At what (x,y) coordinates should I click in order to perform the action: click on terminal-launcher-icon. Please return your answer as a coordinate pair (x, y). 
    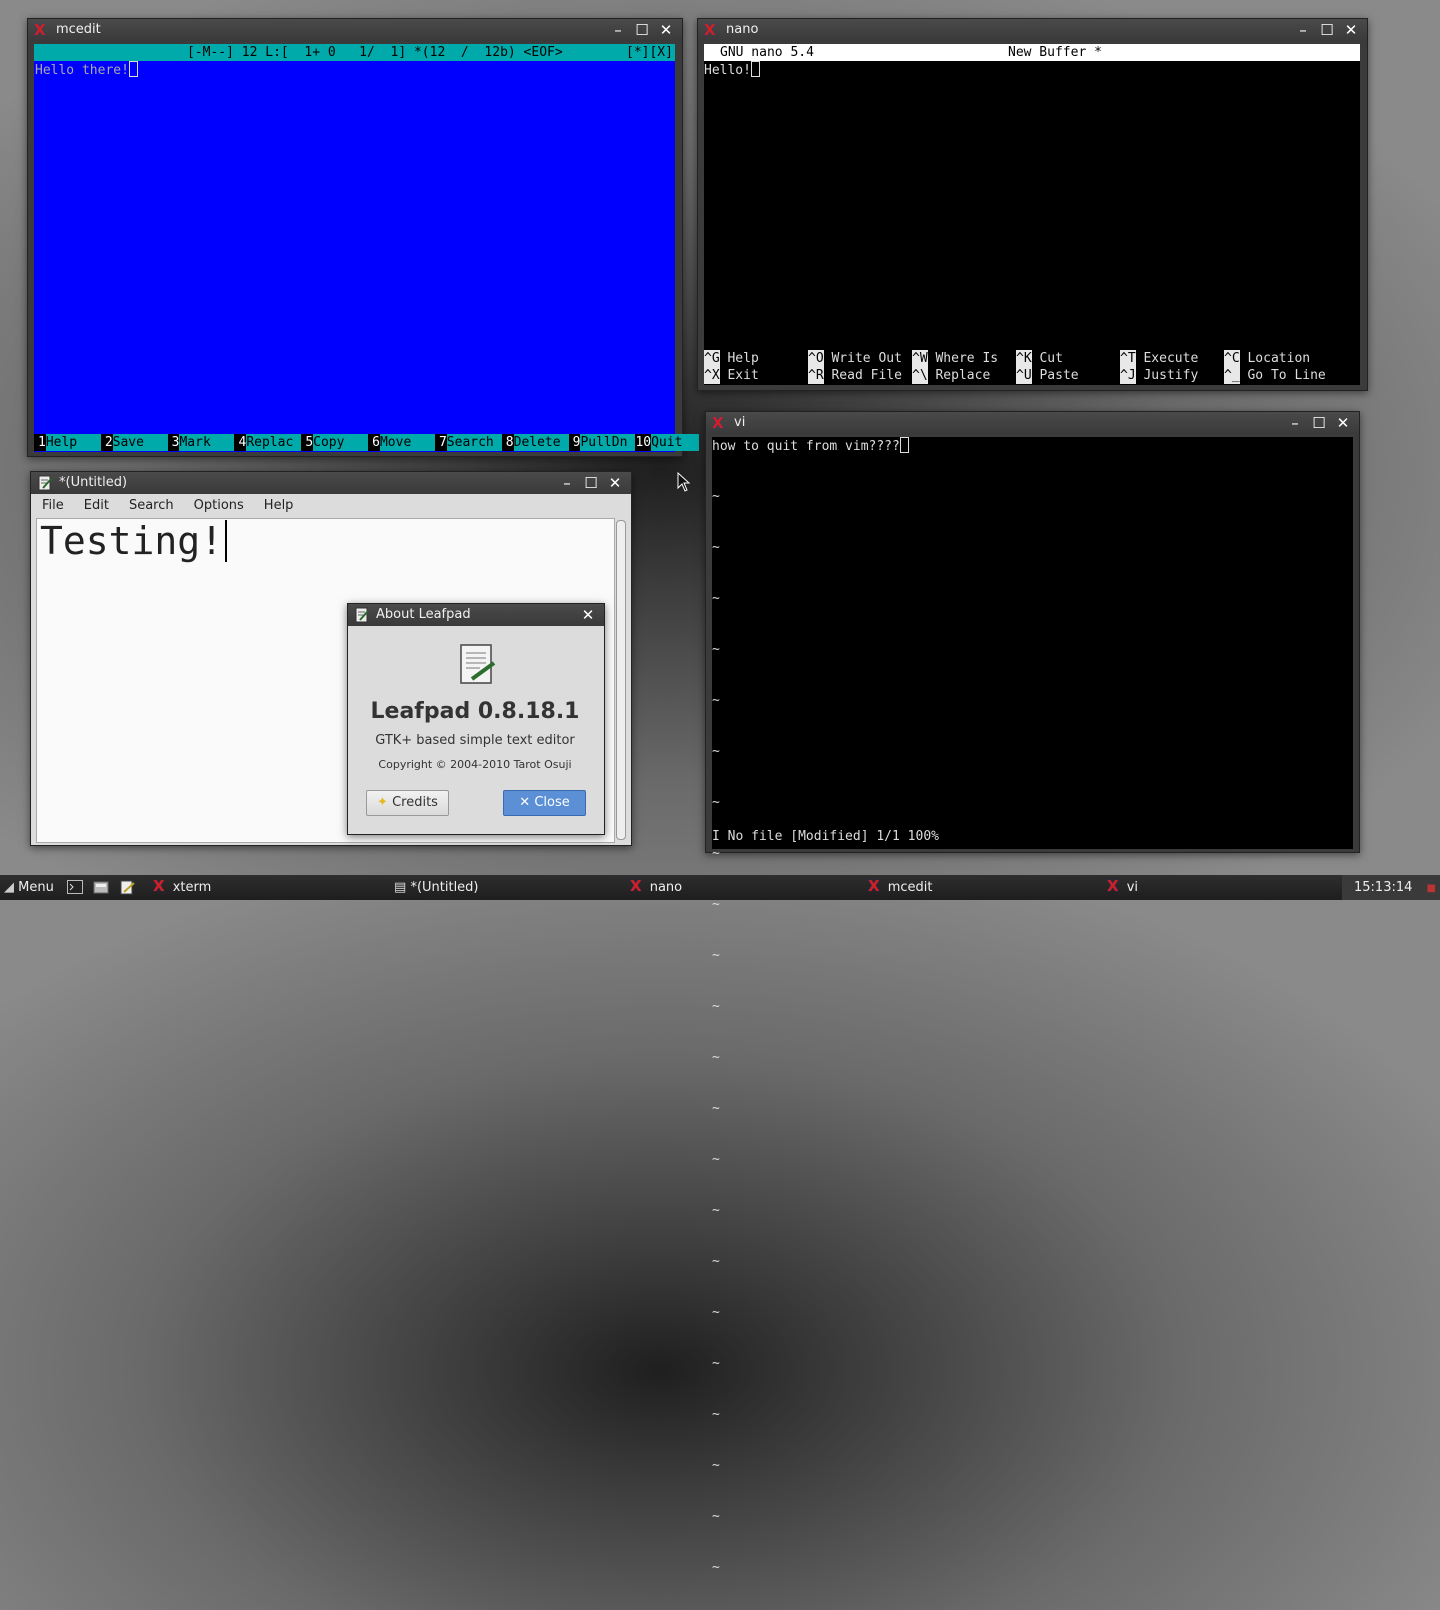
    Looking at the image, I should click on (75, 887).